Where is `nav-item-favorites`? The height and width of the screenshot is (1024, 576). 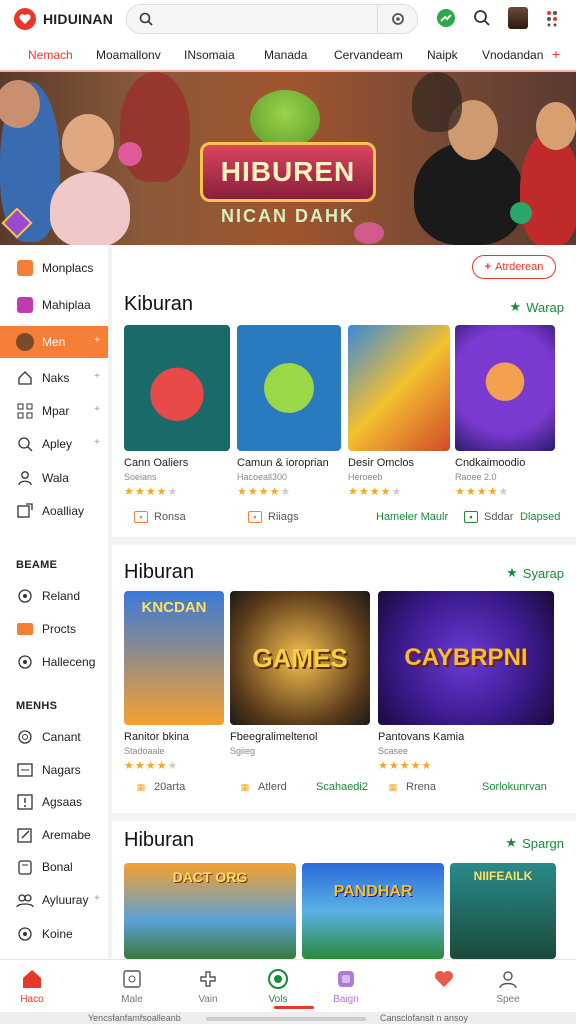 nav-item-favorites is located at coordinates (444, 981).